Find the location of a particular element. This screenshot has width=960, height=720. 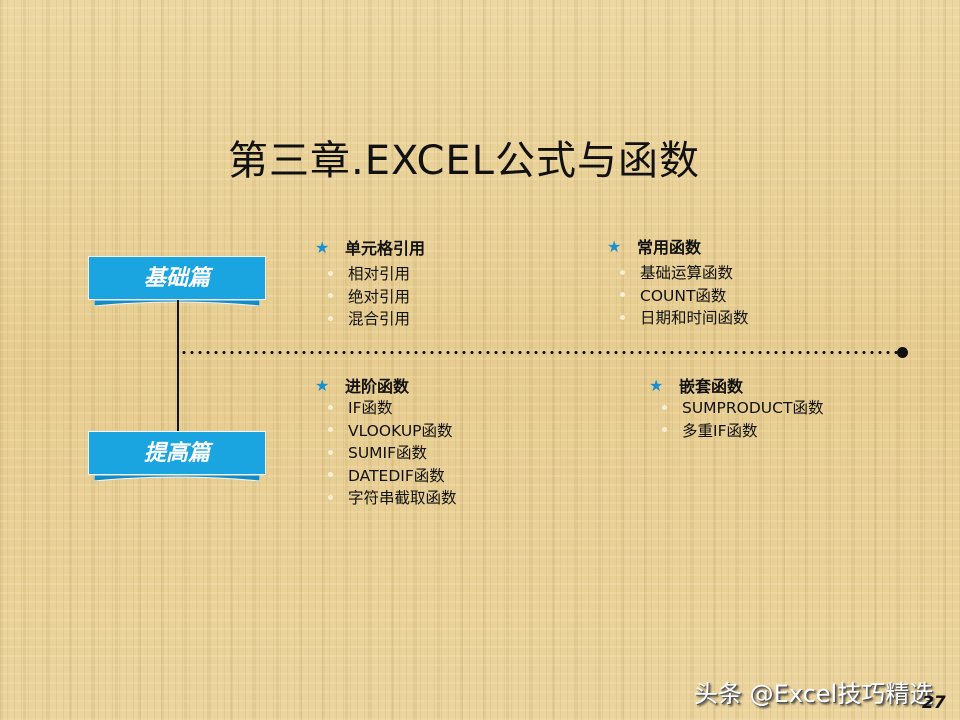

item-text: SUMIF函数 is located at coordinates (388, 453).